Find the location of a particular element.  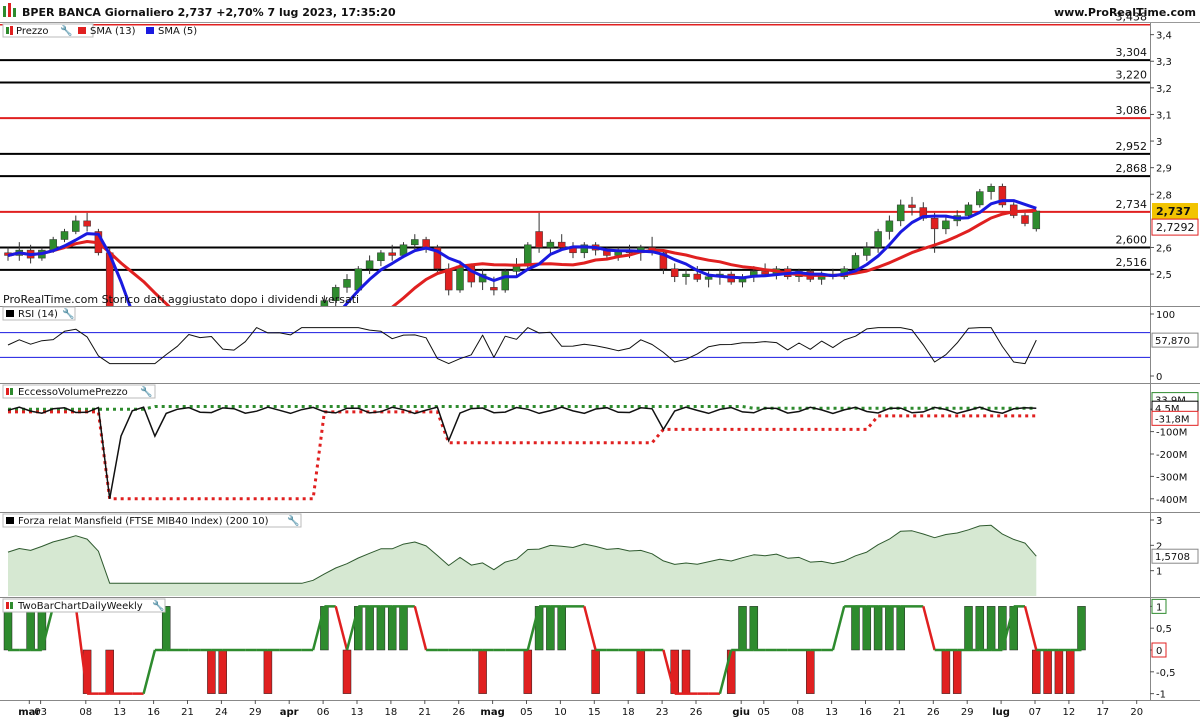

x-tick-label: 12 is located at coordinates (1069, 712).